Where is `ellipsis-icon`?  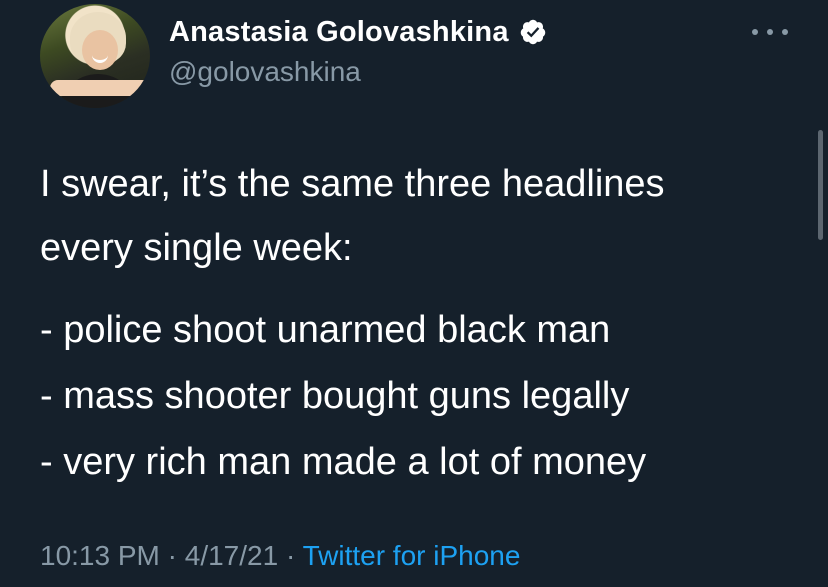 ellipsis-icon is located at coordinates (770, 32).